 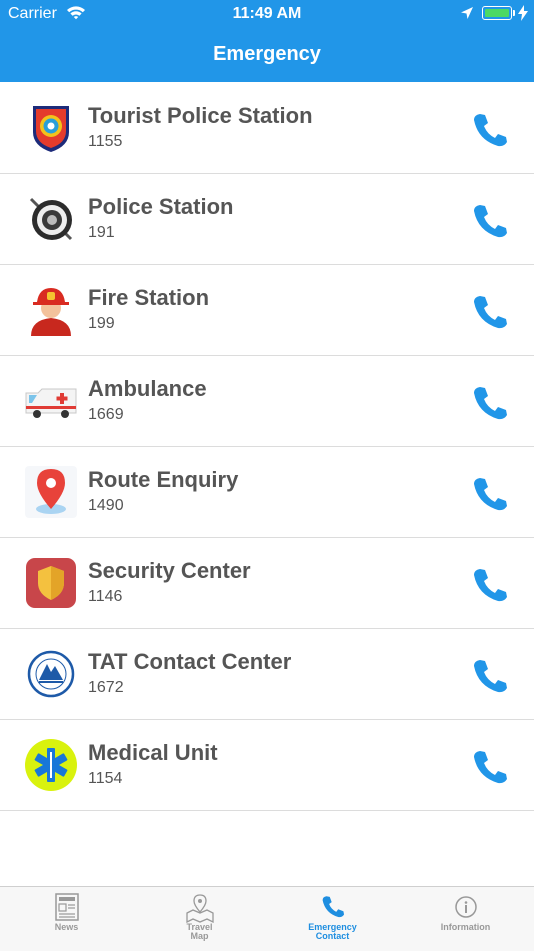 I want to click on contact-row-tourist-police: Tourist Police Station 1155, so click(x=267, y=128).